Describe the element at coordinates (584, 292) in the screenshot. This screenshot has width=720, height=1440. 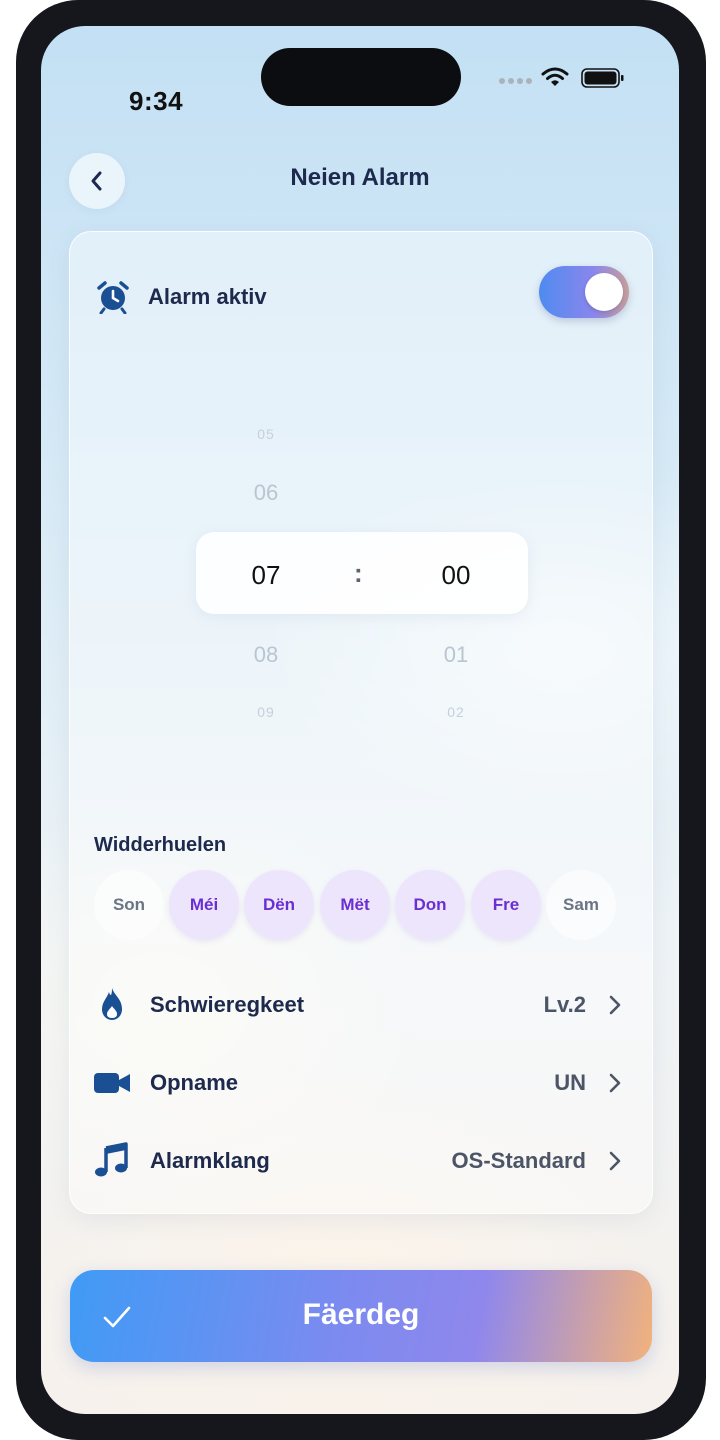
I see `alarm-active-toggle` at that location.